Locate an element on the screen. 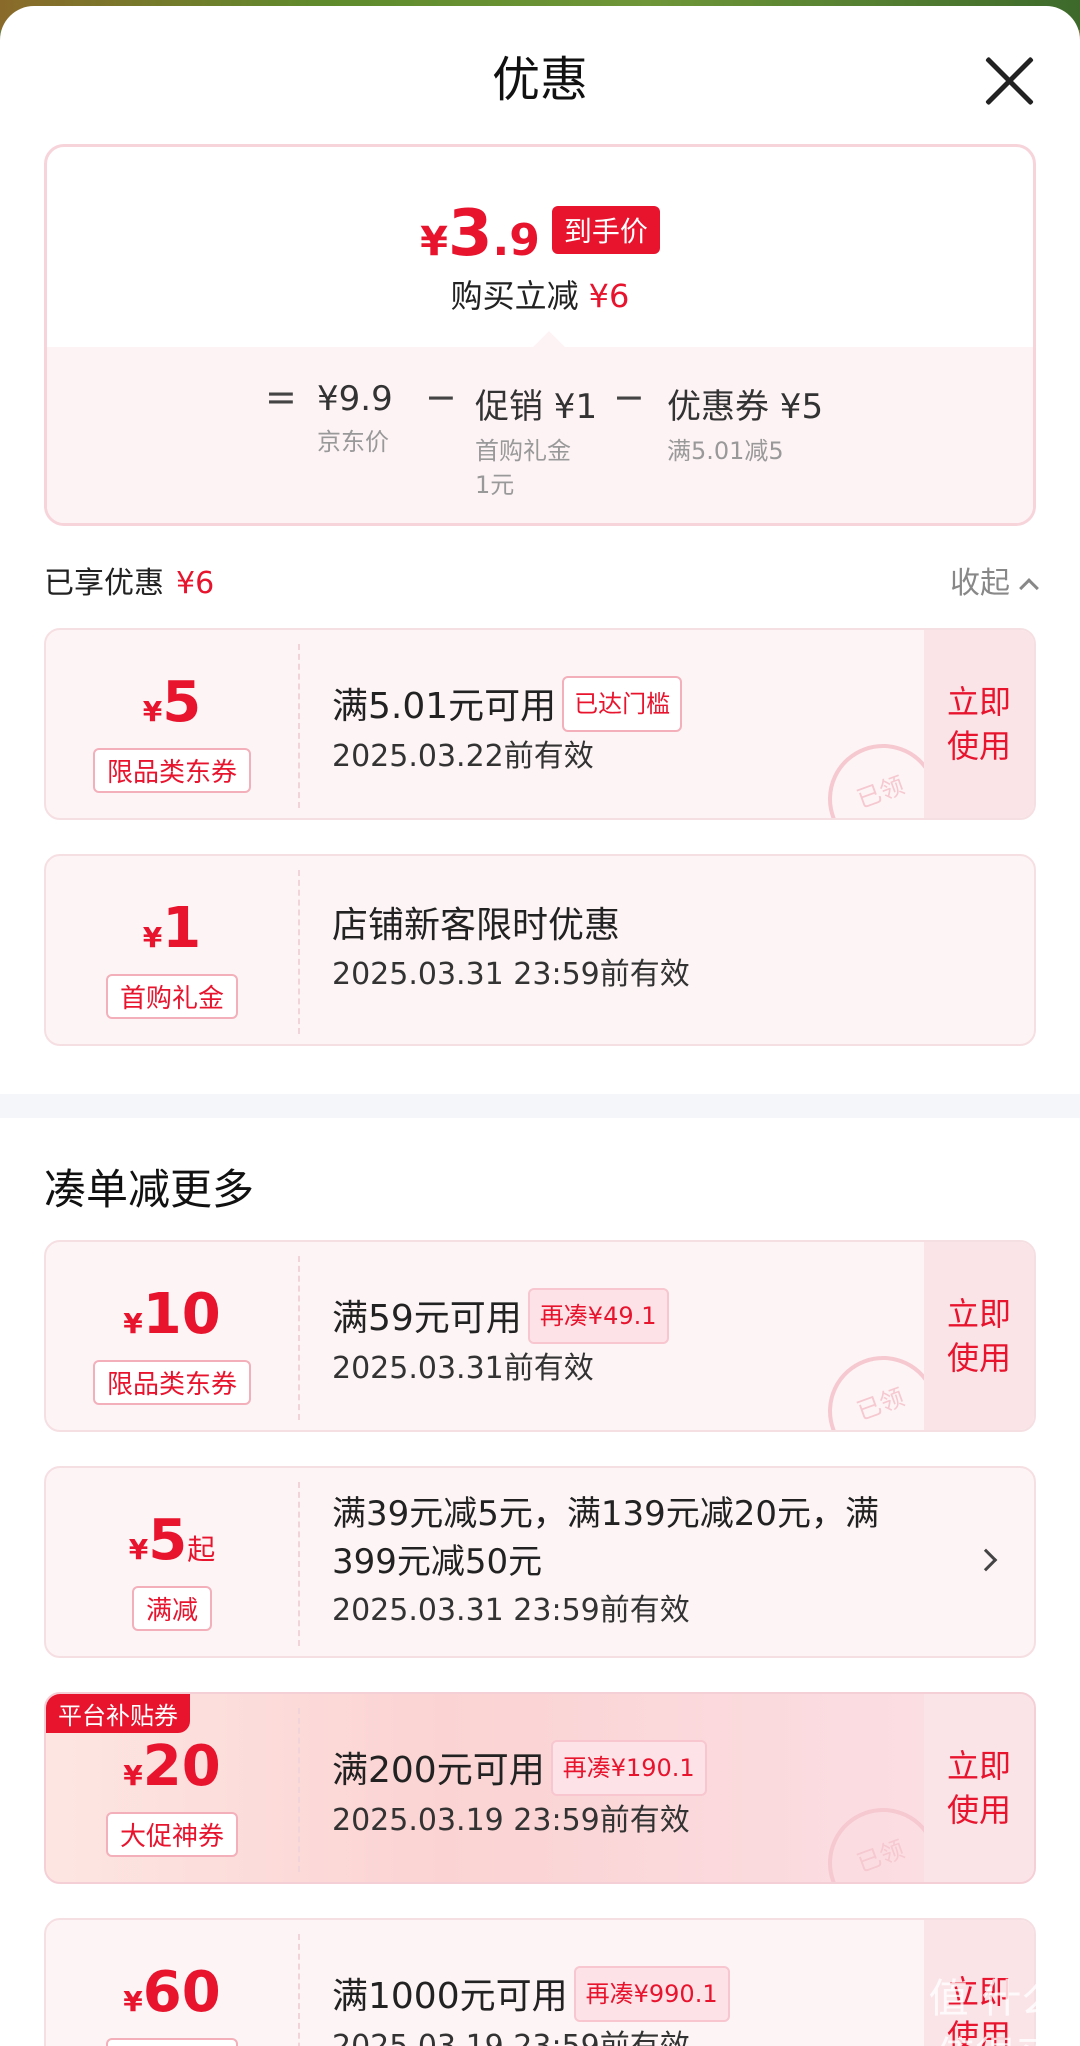 This screenshot has width=1080, height=2046. coupon-kind: 满减 is located at coordinates (172, 1608).